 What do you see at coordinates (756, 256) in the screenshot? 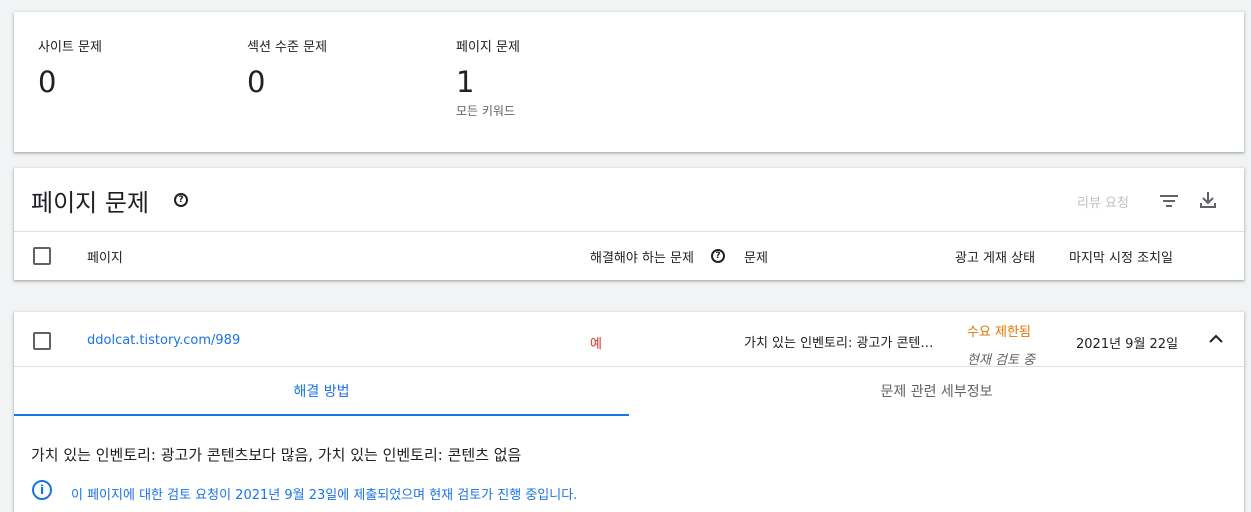
I see `column-issue: 문제` at bounding box center [756, 256].